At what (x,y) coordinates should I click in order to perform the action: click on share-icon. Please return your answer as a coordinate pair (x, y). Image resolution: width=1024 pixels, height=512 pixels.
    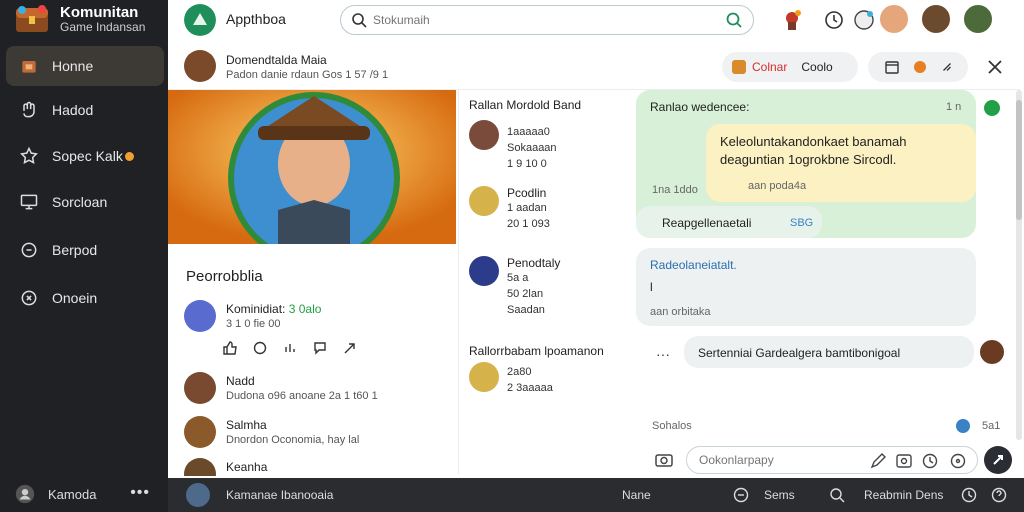
    Looking at the image, I should click on (290, 348).